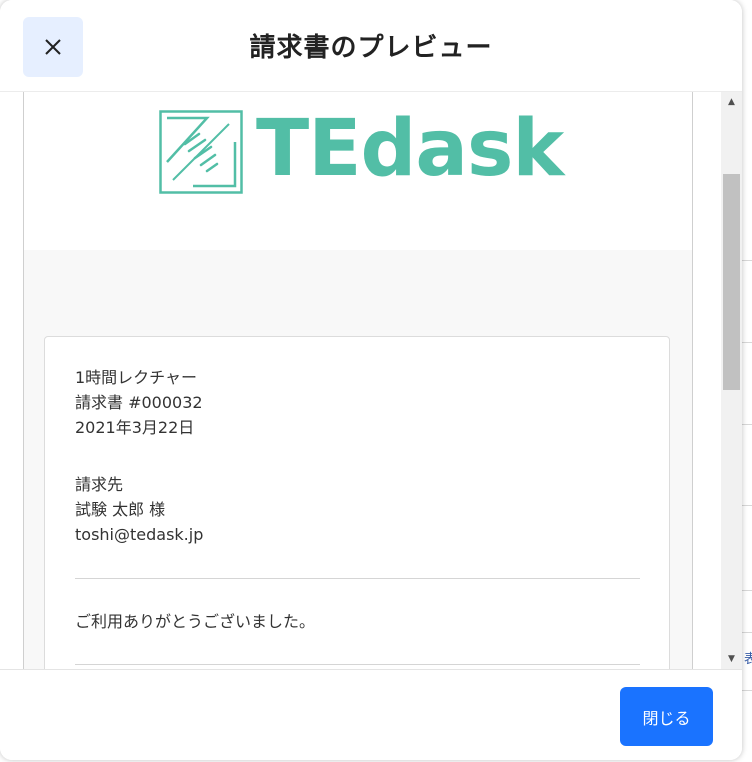 The image size is (752, 762). What do you see at coordinates (201, 152) in the screenshot?
I see `tedask-logo-mark-icon` at bounding box center [201, 152].